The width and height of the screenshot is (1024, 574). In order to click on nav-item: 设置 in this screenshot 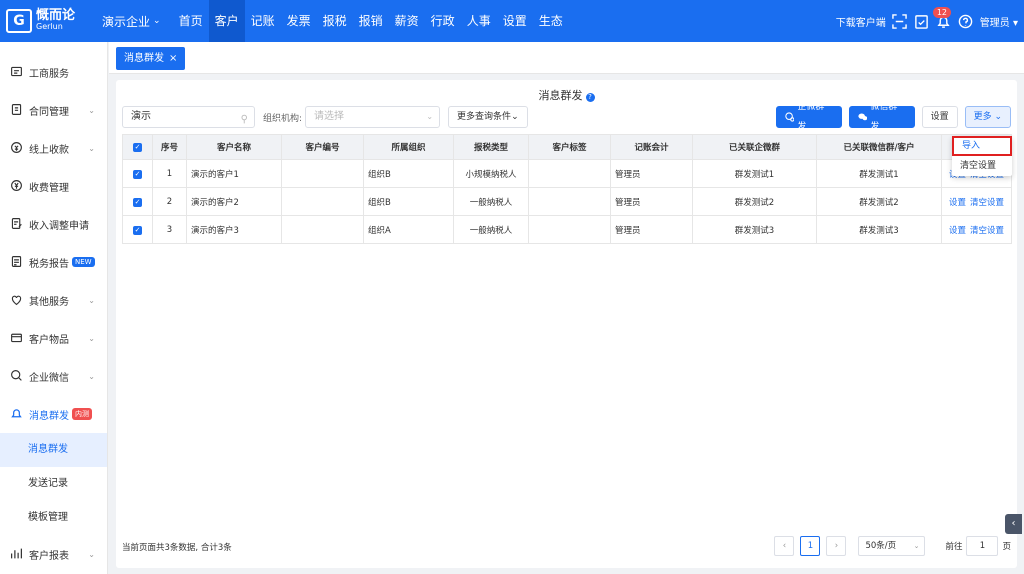, I will do `click(515, 21)`.